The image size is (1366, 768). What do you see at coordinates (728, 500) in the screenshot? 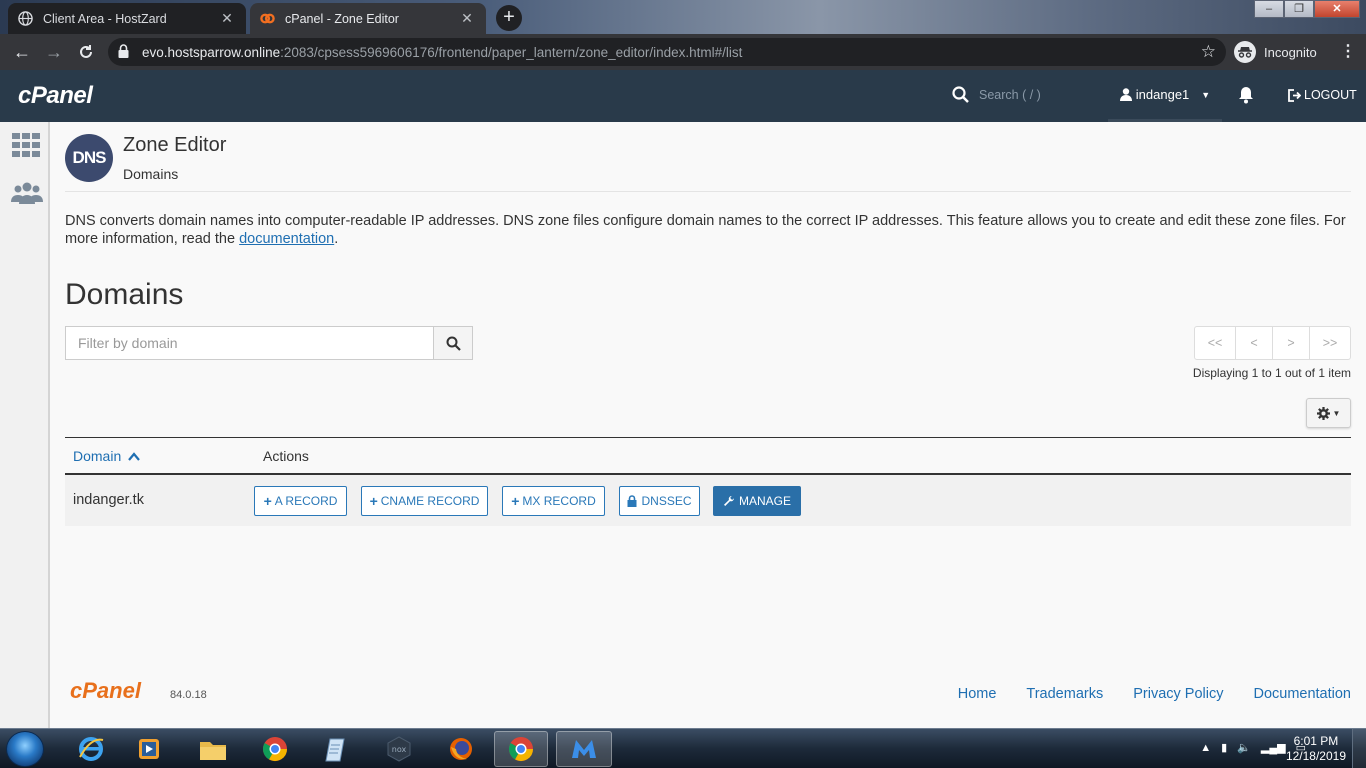
I see `wrench-icon` at bounding box center [728, 500].